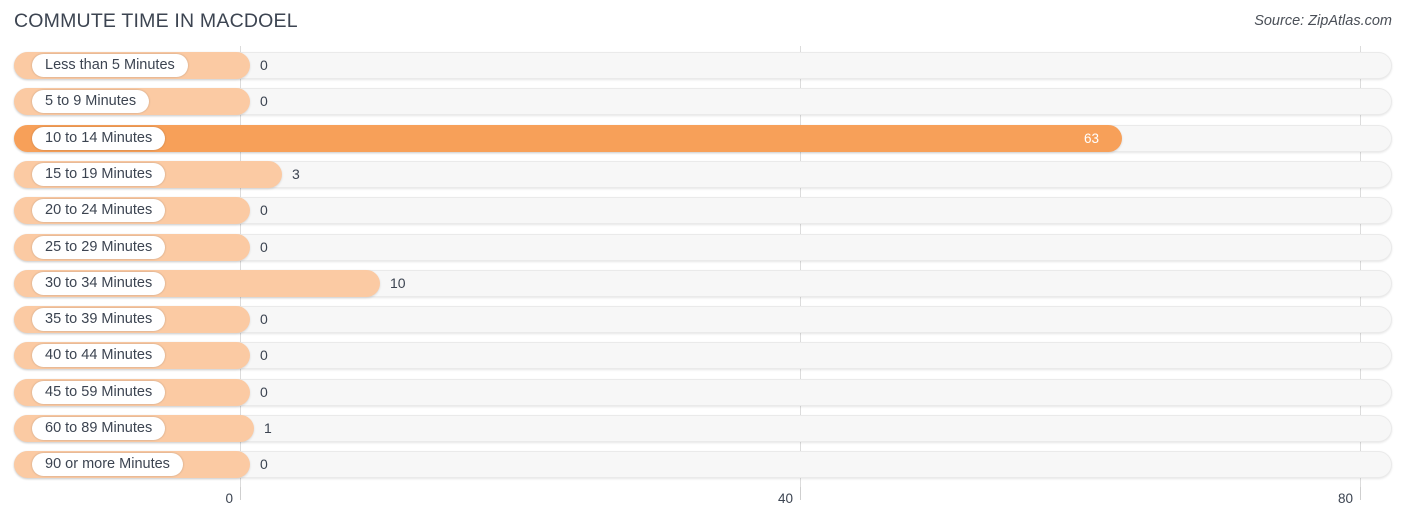 Image resolution: width=1406 pixels, height=523 pixels. What do you see at coordinates (156, 21) in the screenshot?
I see `page-title: COMMUTE TIME IN MACDOEL` at bounding box center [156, 21].